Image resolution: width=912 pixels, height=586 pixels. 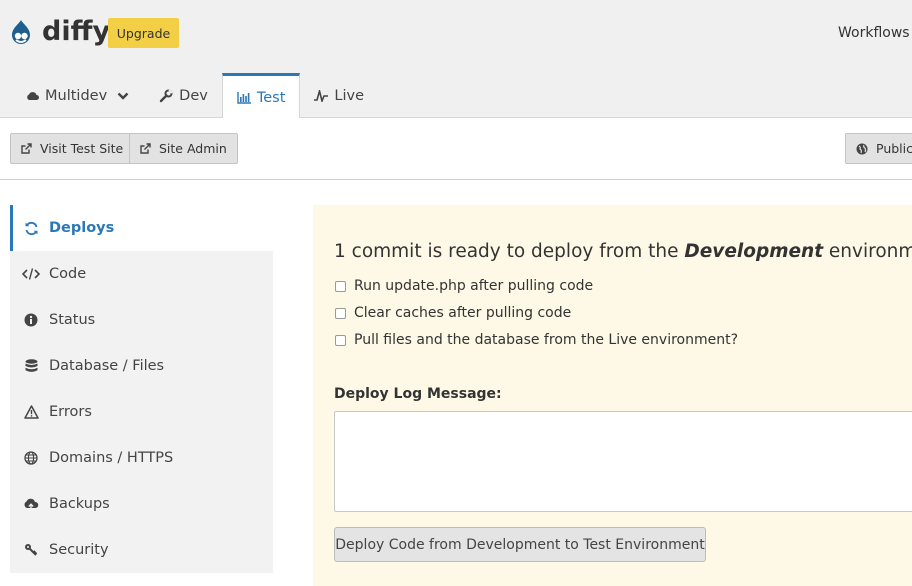 What do you see at coordinates (79, 550) in the screenshot?
I see `sidebar-item-label: Security` at bounding box center [79, 550].